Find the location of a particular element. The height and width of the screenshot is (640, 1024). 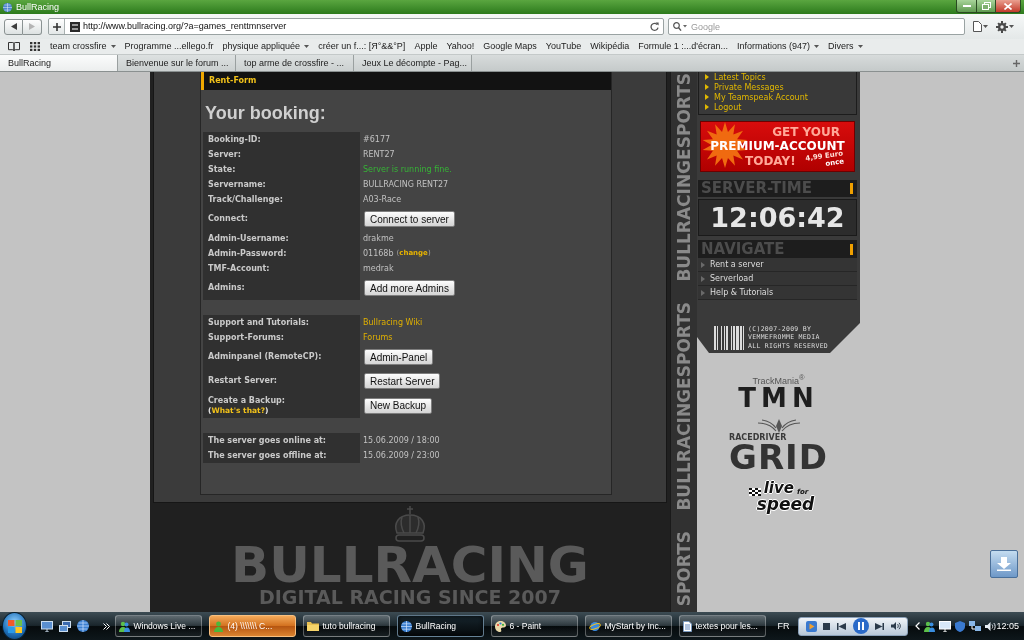

new-tab-button is located at coordinates (1016, 63).